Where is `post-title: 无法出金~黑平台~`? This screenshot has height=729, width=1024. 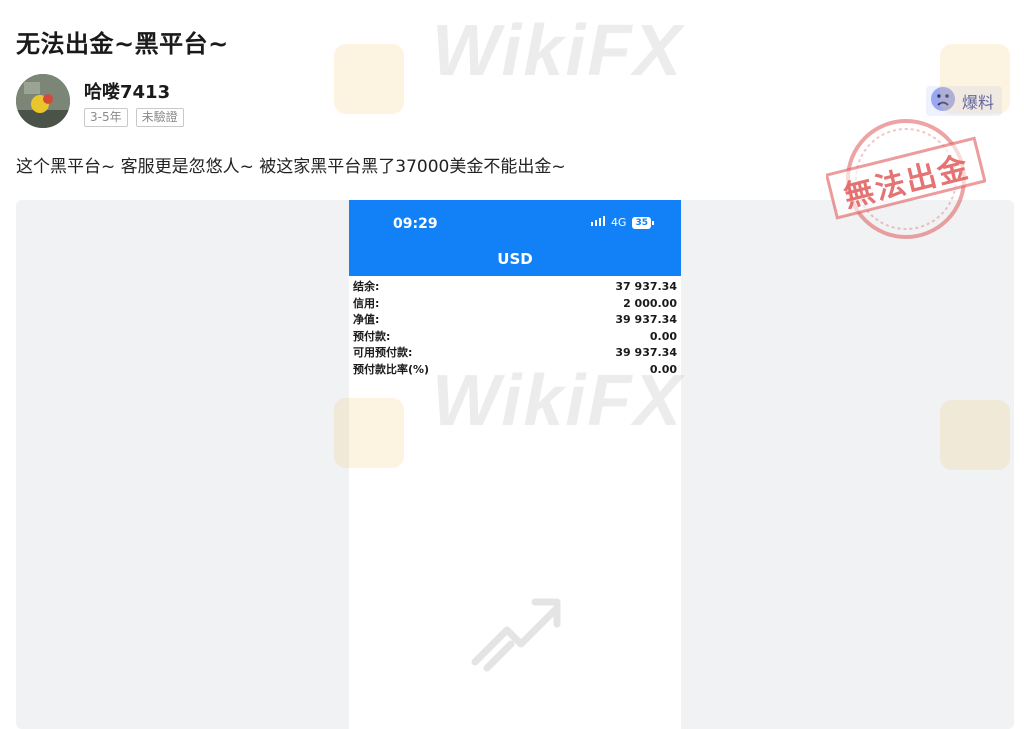 post-title: 无法出金~黑平台~ is located at coordinates (122, 44).